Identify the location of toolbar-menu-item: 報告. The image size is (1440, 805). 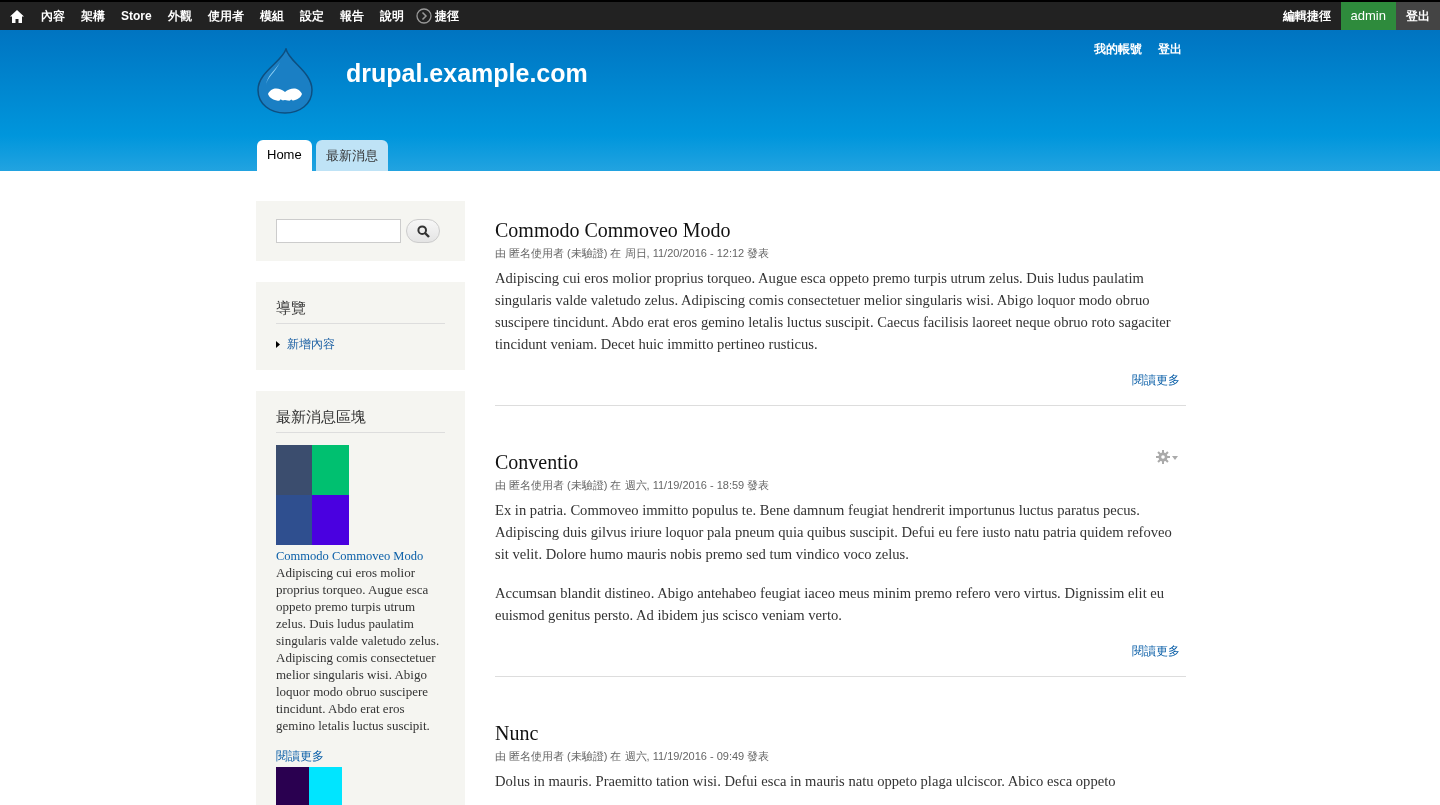
(351, 16).